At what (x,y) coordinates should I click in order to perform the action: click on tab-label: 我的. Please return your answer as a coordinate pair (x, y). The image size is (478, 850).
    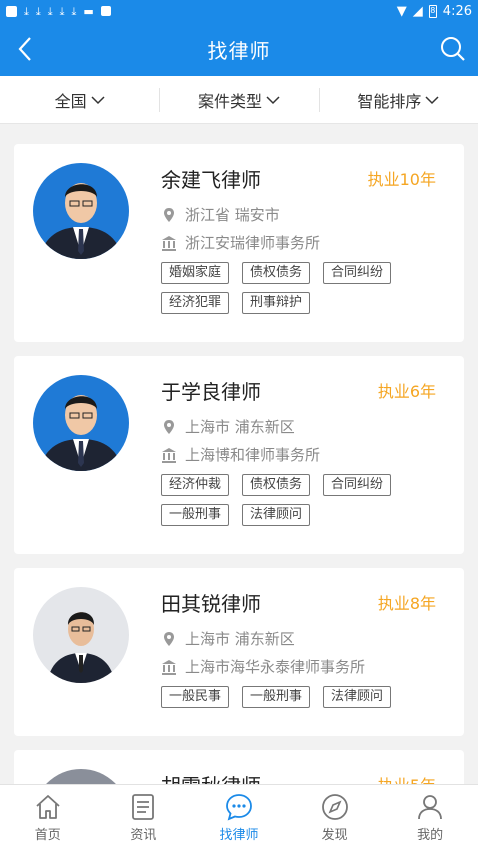
    Looking at the image, I should click on (430, 835).